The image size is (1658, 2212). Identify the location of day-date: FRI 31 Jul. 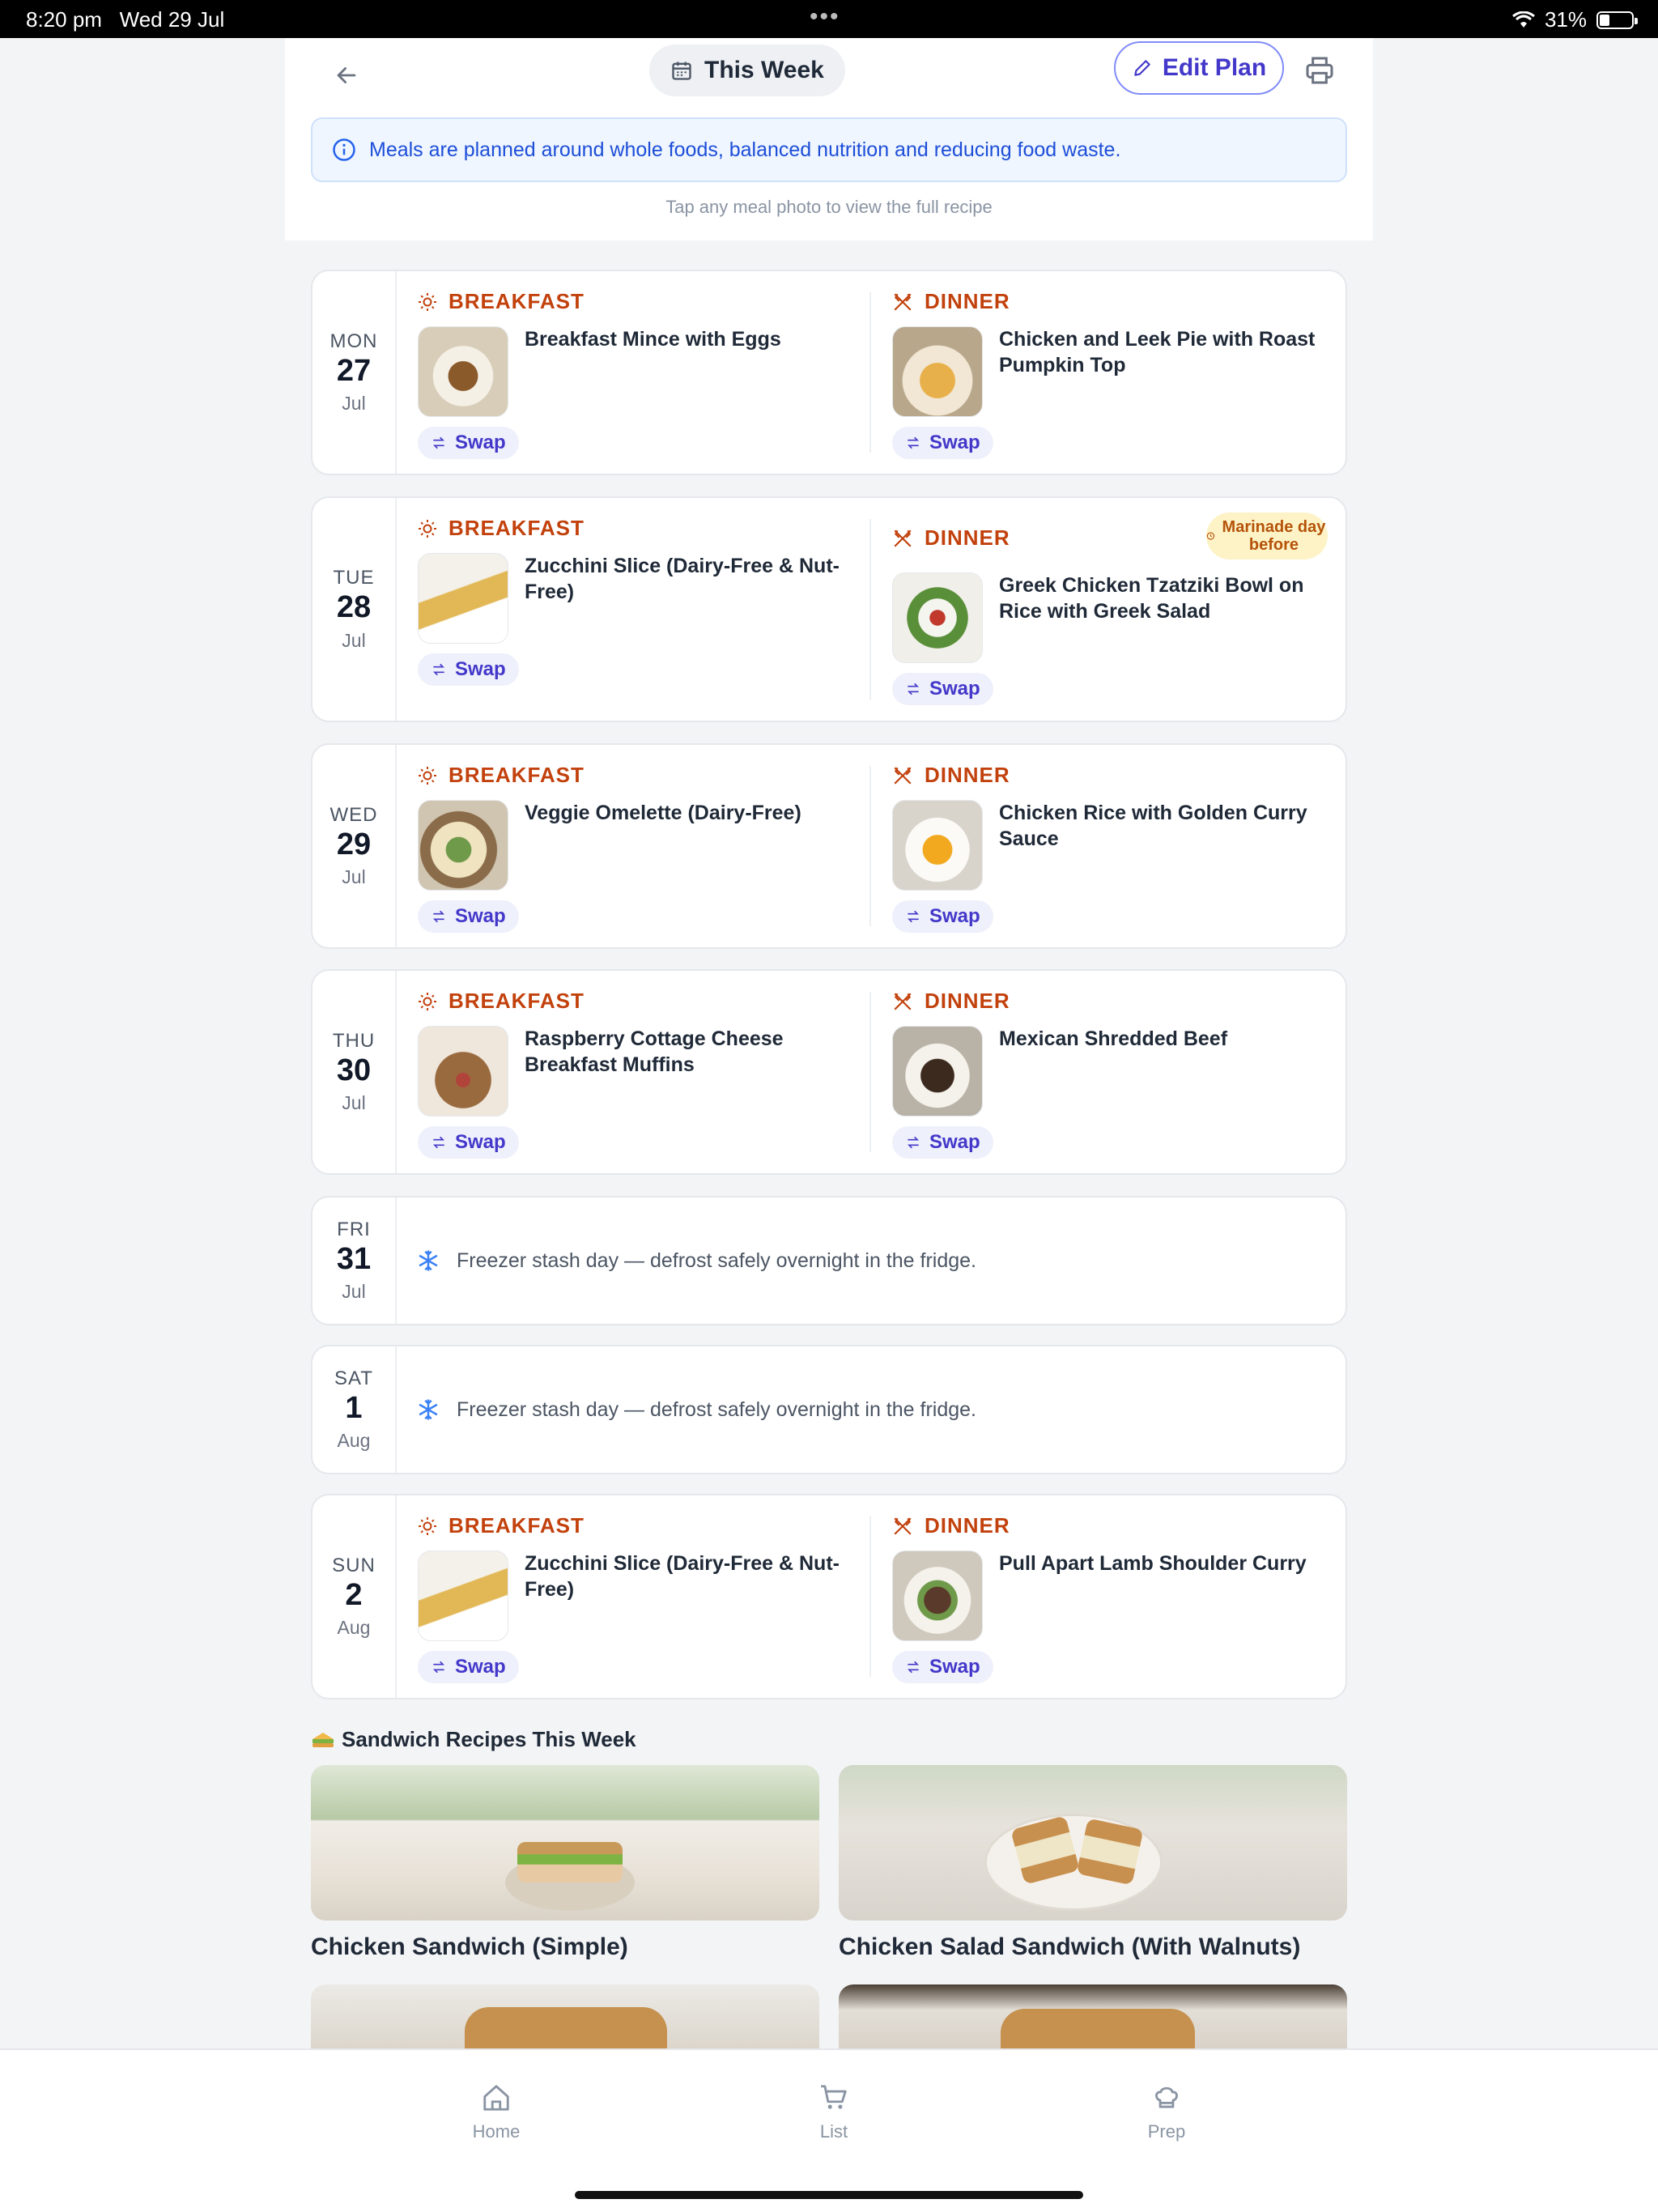
(354, 1261).